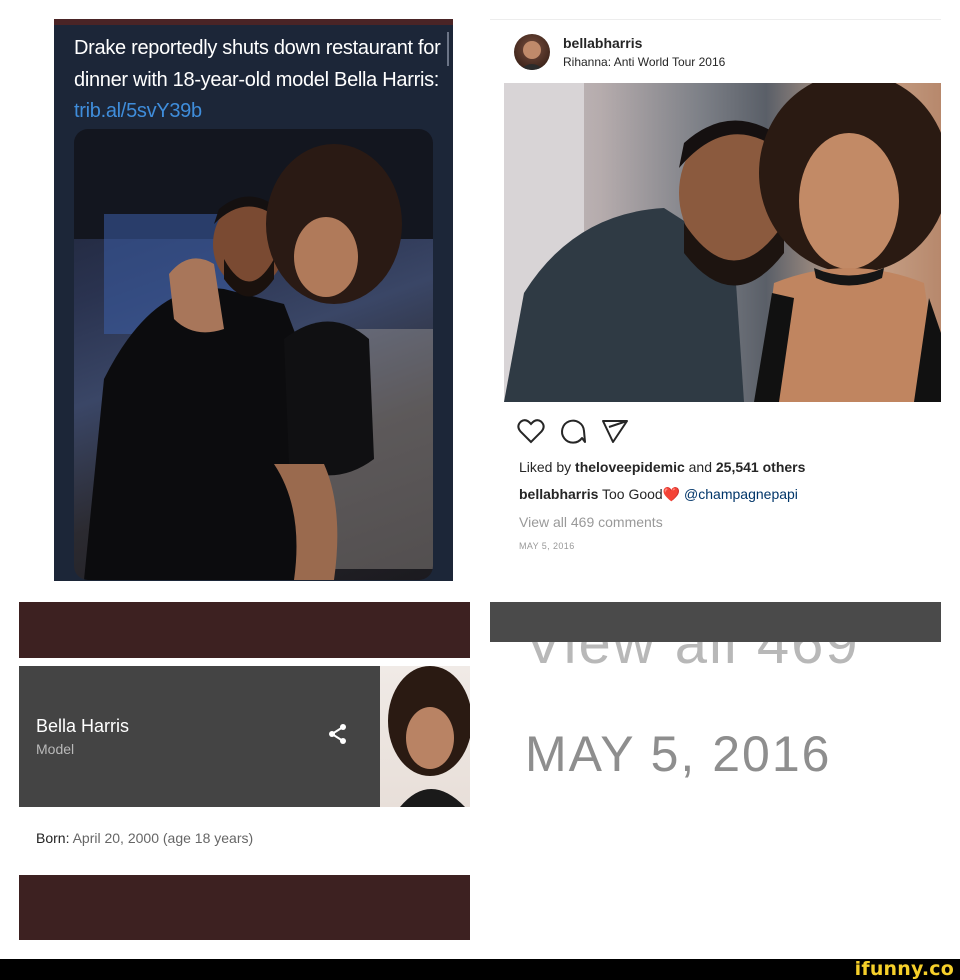 The image size is (960, 980). Describe the element at coordinates (531, 431) in the screenshot. I see `heart-icon` at that location.